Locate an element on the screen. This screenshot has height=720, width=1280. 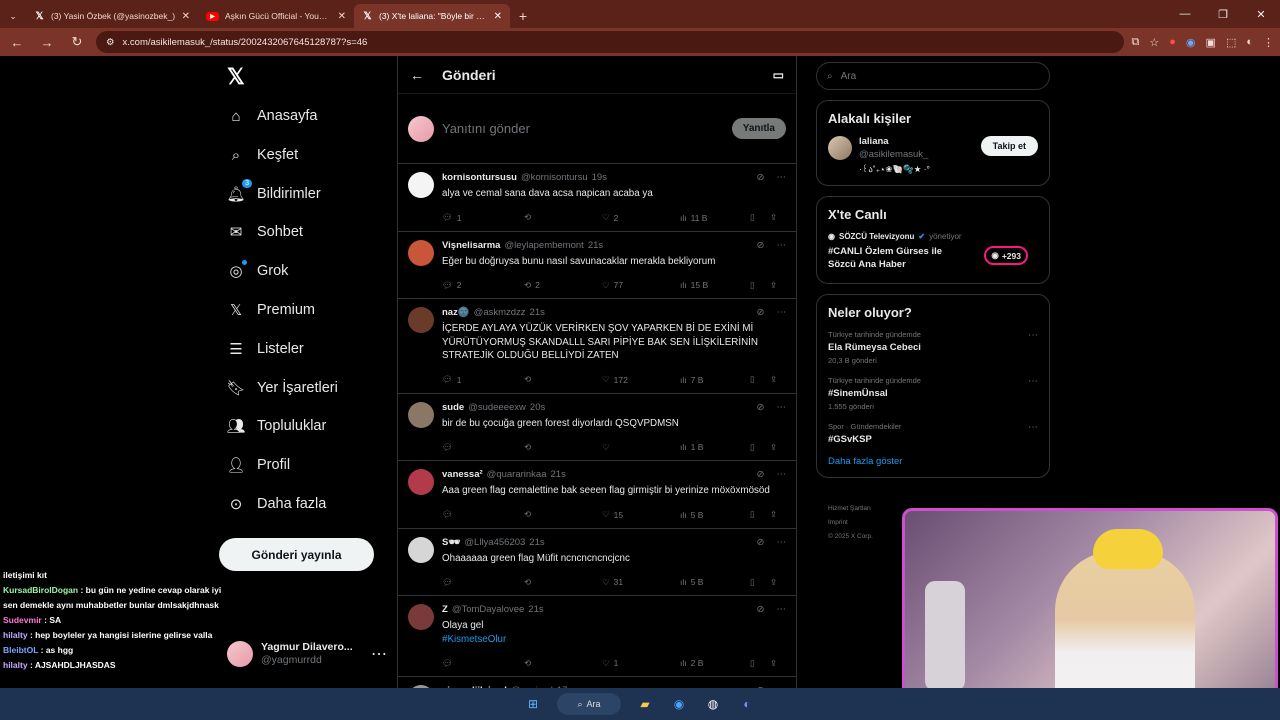
nav-more: ⊙ Daha fazla is located at coordinates (277, 504).